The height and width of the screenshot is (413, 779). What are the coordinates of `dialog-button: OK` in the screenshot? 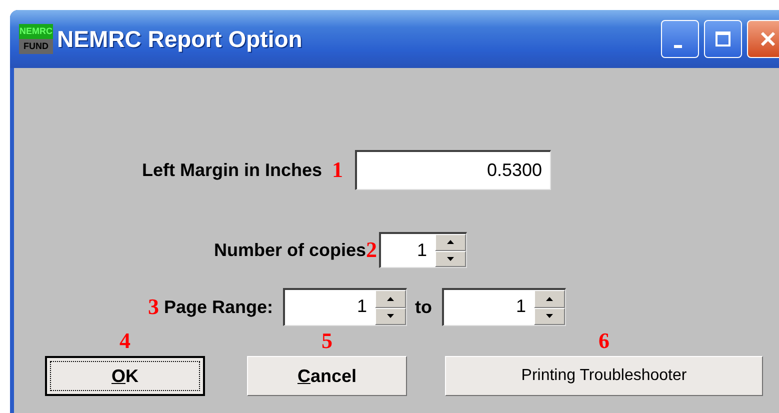 It's located at (125, 376).